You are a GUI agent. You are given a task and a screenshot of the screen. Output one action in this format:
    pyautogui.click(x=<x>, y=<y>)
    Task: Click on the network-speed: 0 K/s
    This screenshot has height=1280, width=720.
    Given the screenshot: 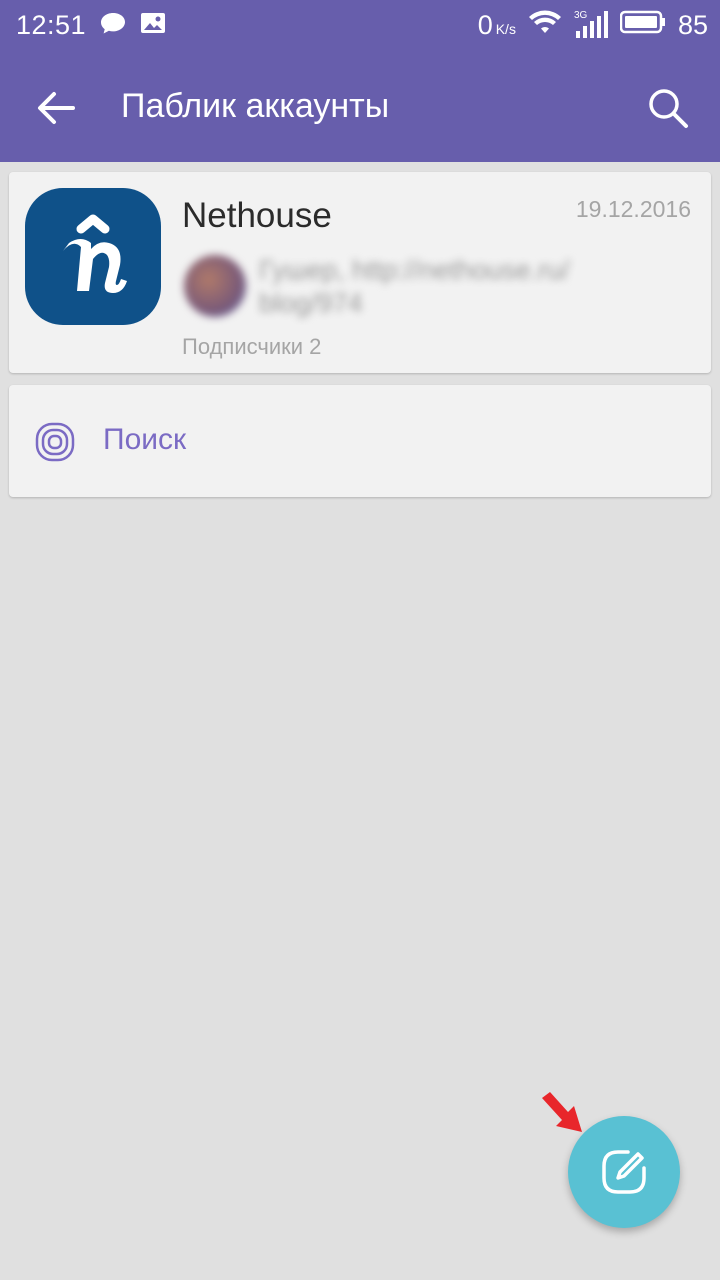 What is the action you would take?
    pyautogui.click(x=496, y=24)
    